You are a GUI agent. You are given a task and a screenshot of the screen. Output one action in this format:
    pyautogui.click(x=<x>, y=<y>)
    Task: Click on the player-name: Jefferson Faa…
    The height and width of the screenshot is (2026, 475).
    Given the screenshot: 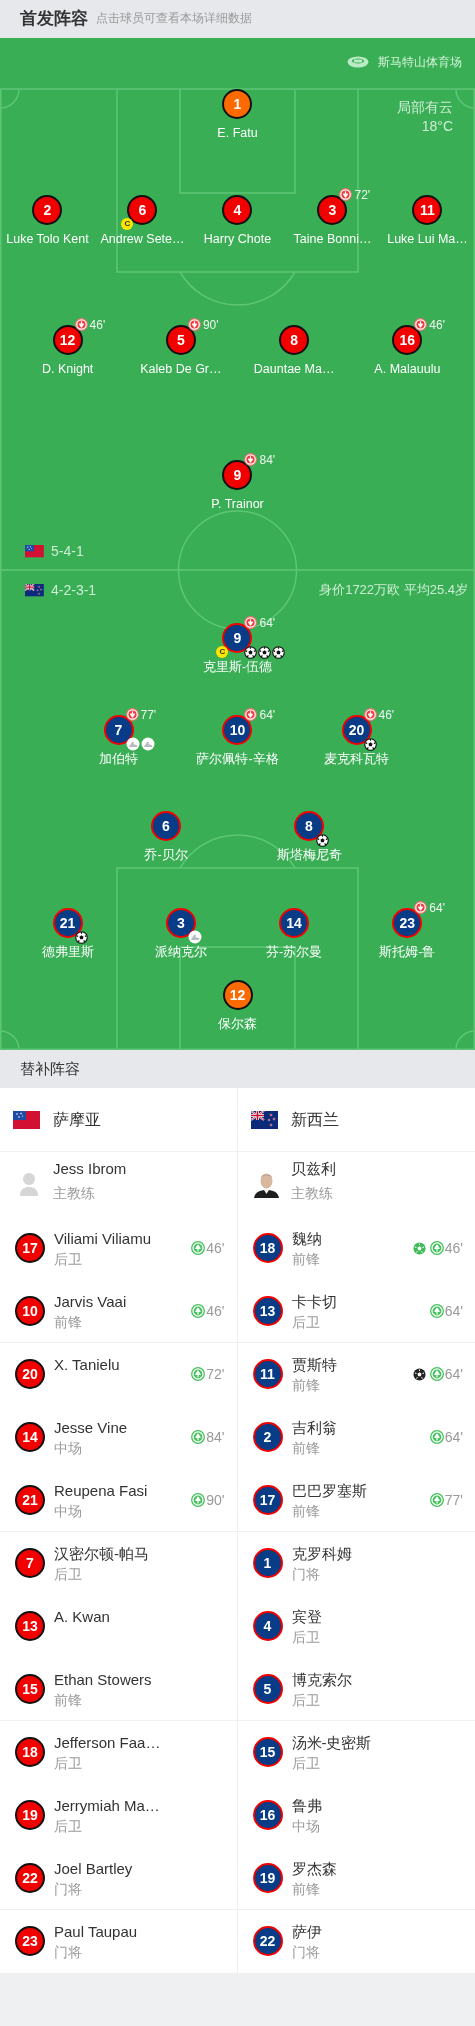 What is the action you would take?
    pyautogui.click(x=108, y=1743)
    